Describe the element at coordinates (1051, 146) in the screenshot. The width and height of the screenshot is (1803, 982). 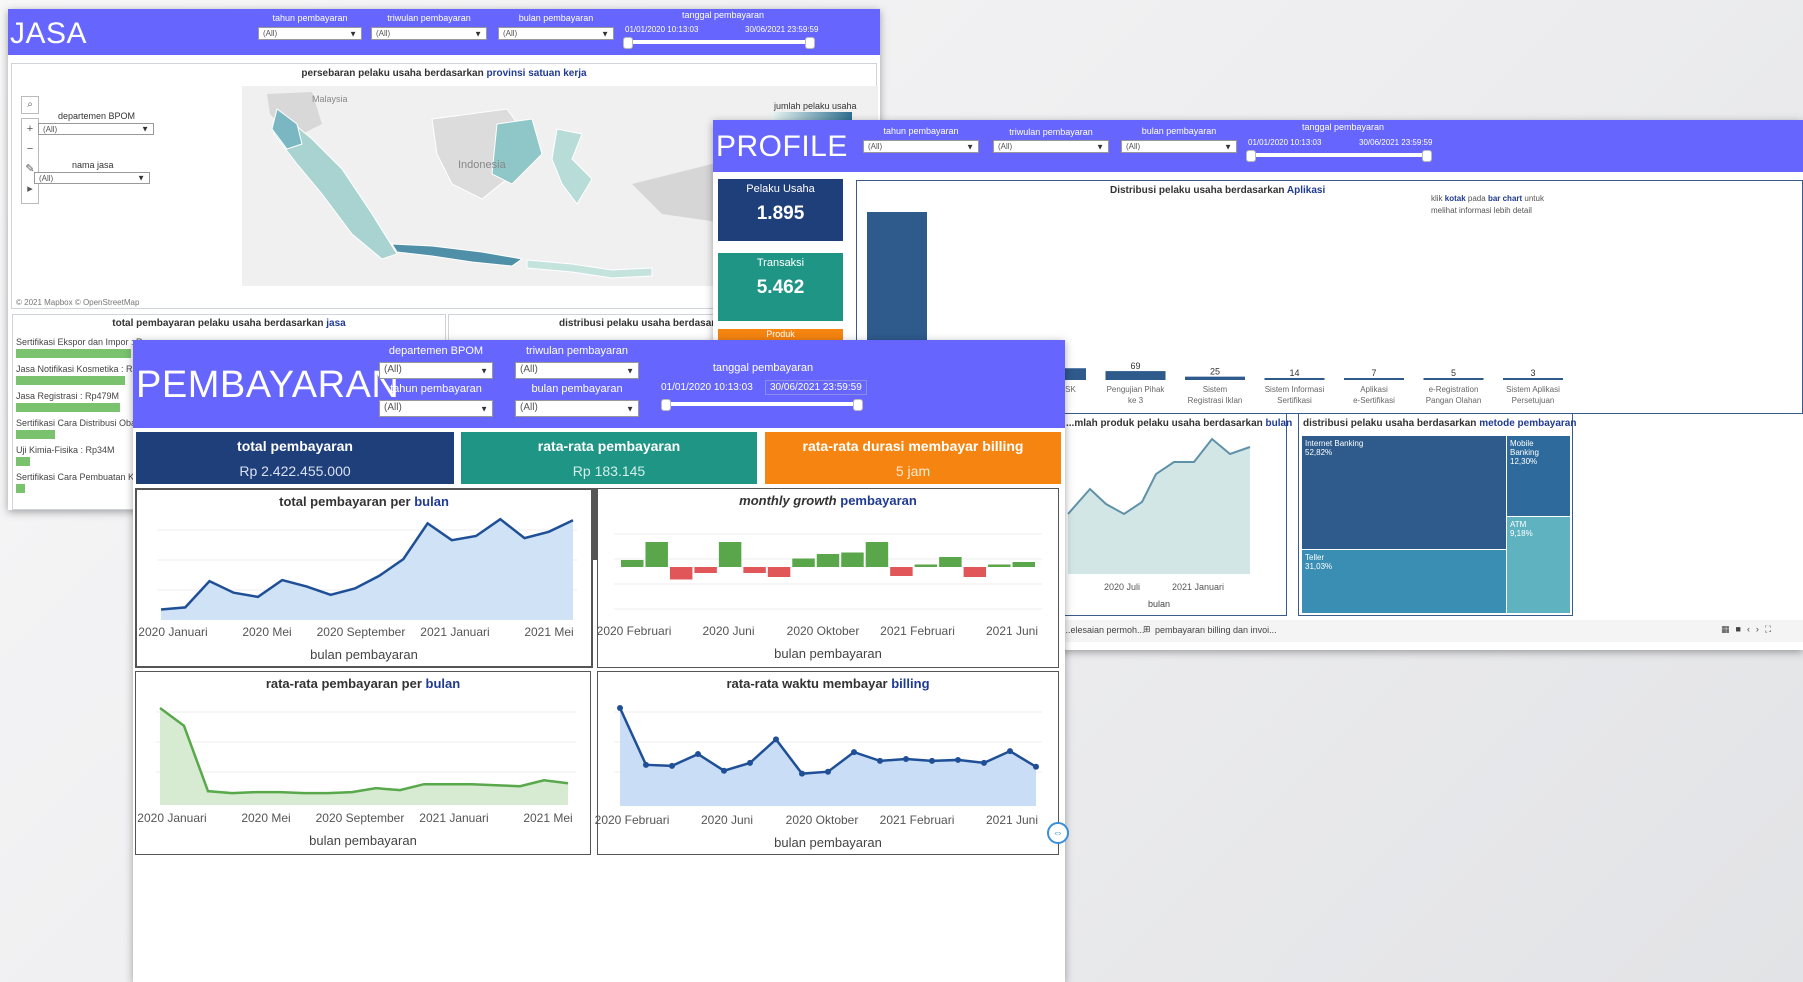
I see `profile-triwulan-dropdown: (All) ▼` at that location.